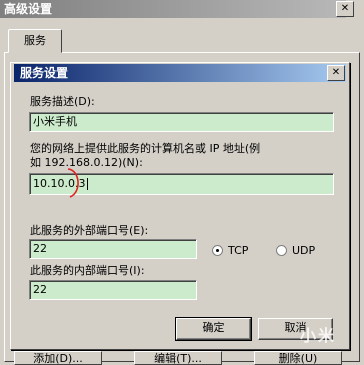 The width and height of the screenshot is (364, 365). What do you see at coordinates (304, 250) in the screenshot?
I see `udp-label: UDP` at bounding box center [304, 250].